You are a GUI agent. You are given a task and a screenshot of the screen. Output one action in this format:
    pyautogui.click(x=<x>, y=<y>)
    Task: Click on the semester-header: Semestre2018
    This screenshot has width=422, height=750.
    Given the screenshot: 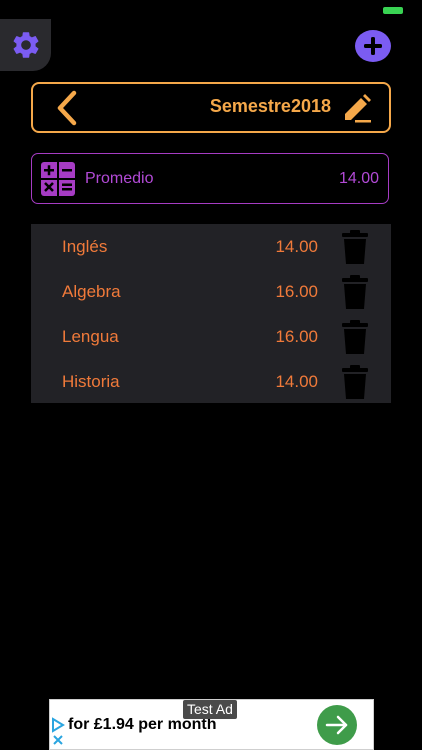 What is the action you would take?
    pyautogui.click(x=211, y=107)
    